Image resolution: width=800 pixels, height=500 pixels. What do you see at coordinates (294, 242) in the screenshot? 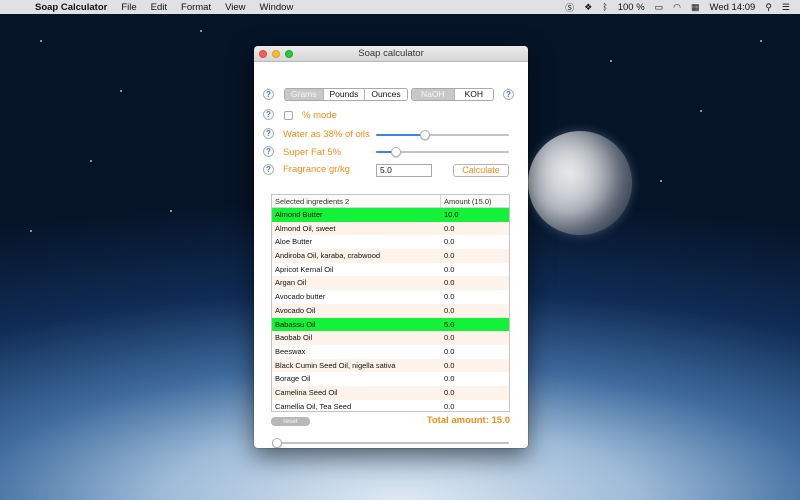
I see `ingredient-name: Aloe Butter` at bounding box center [294, 242].